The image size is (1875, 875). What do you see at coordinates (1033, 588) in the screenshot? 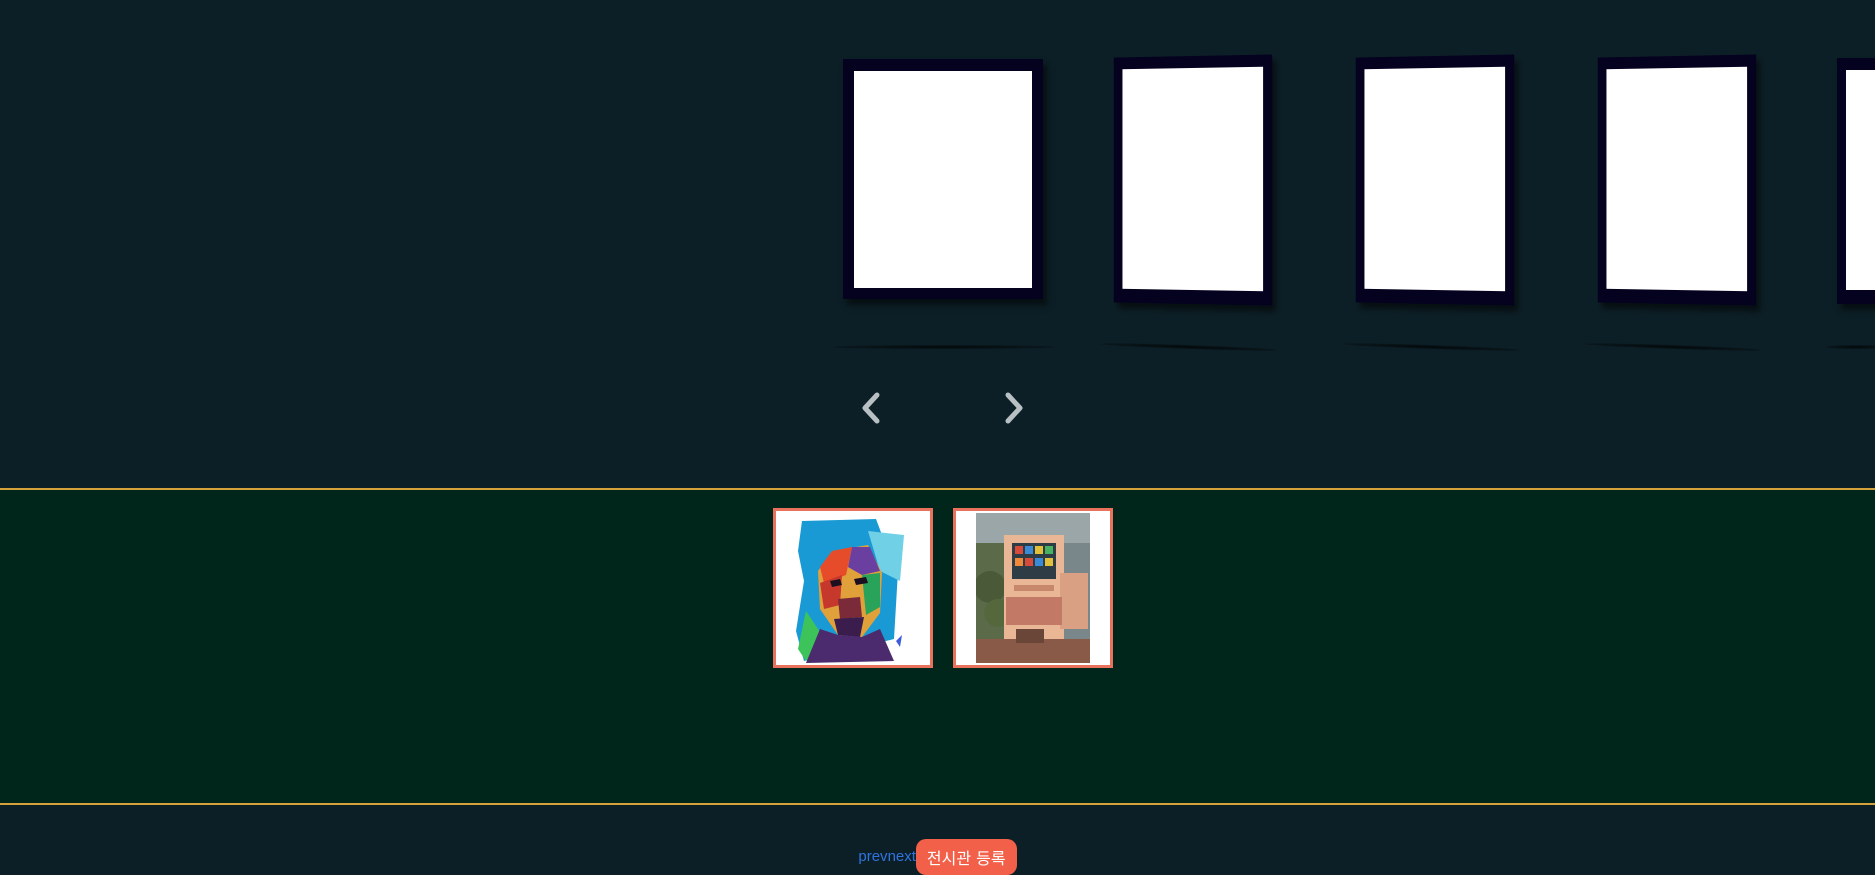
I see `thumbnail-photo` at bounding box center [1033, 588].